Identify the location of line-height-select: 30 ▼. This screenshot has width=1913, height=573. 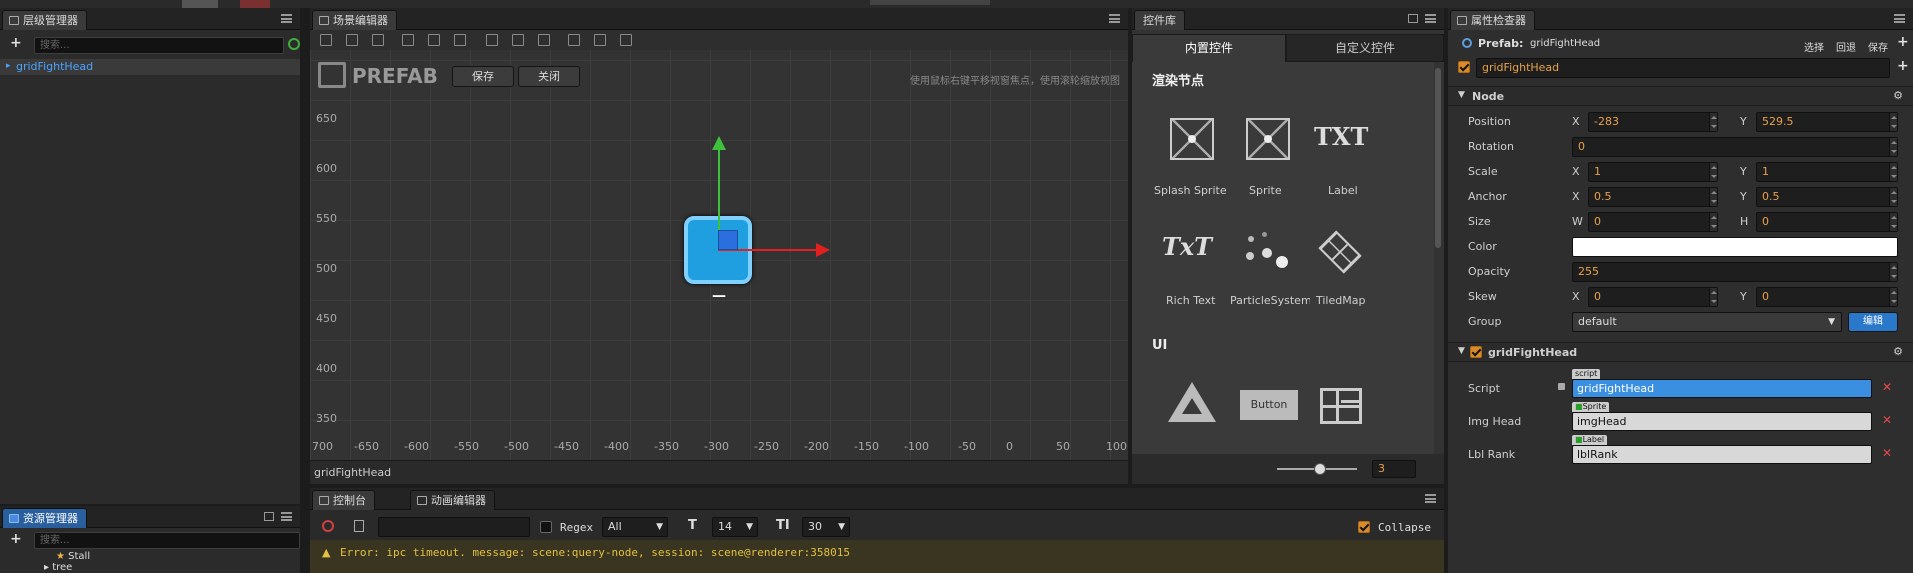
(826, 527).